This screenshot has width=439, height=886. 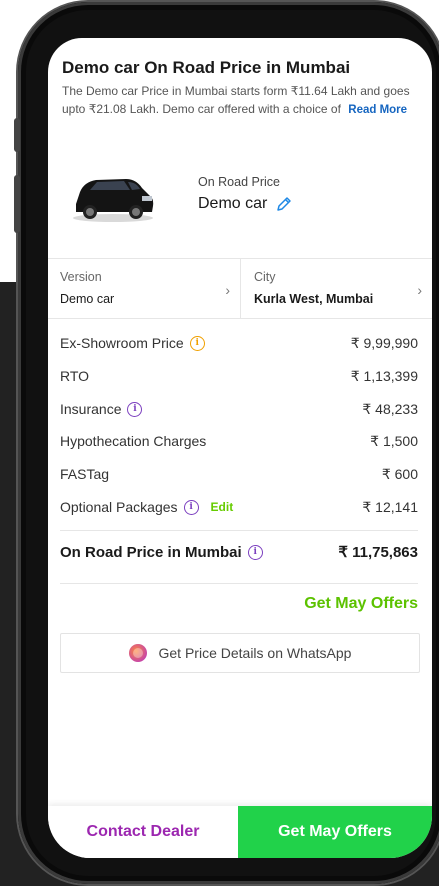 What do you see at coordinates (151, 552) in the screenshot?
I see `total-label: On Road Price in Mumbai` at bounding box center [151, 552].